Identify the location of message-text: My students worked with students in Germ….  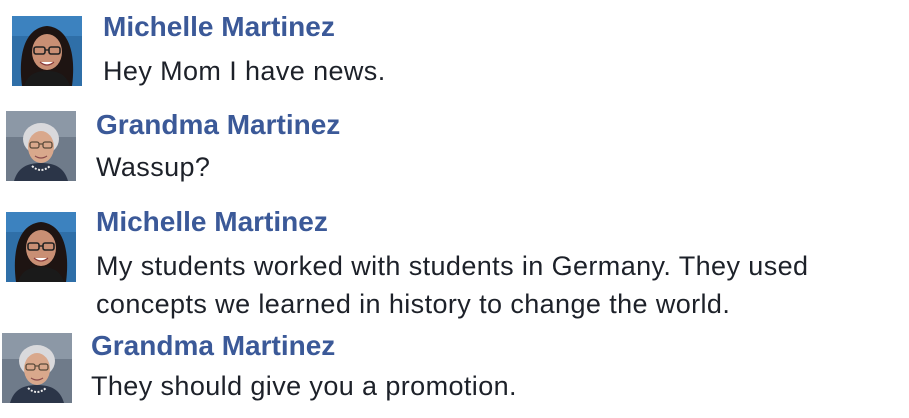
(452, 285).